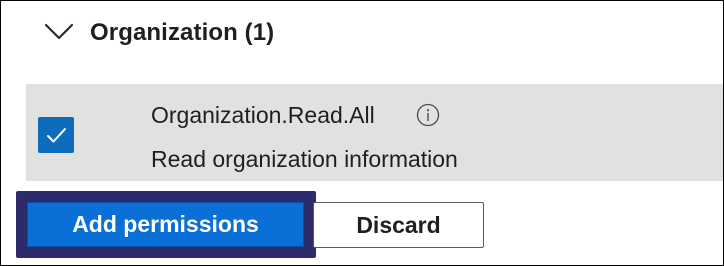  What do you see at coordinates (263, 115) in the screenshot?
I see `permission-name: Organization.Read.All` at bounding box center [263, 115].